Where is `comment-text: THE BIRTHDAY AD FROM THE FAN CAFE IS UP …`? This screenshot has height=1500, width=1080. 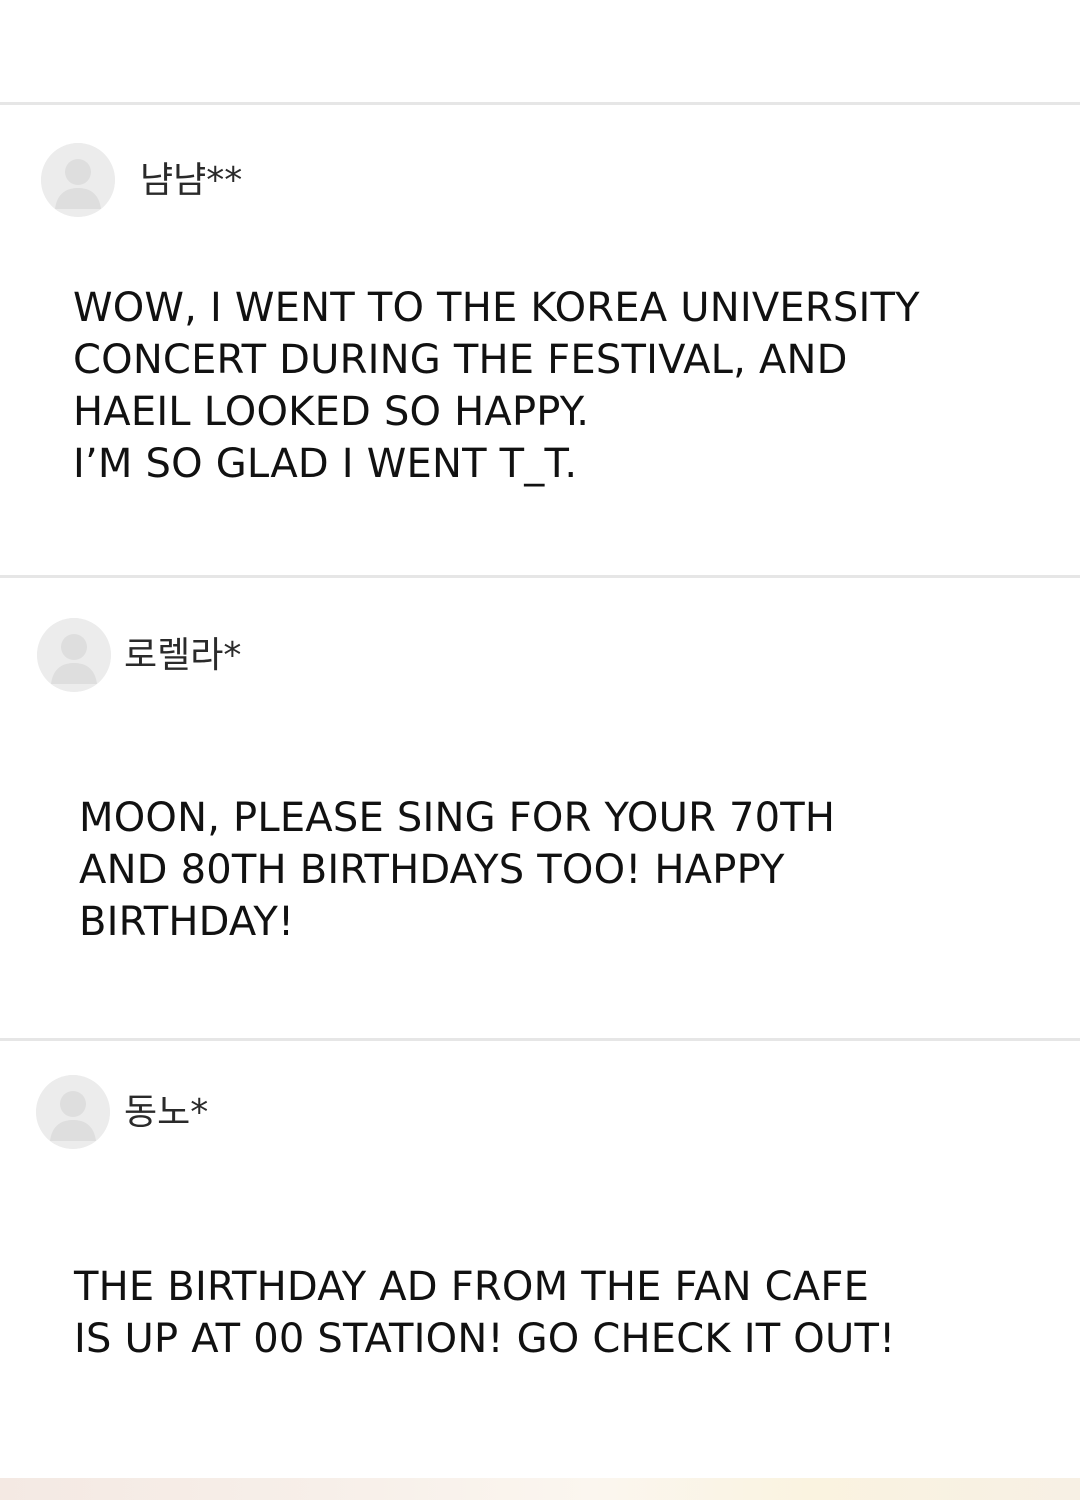 comment-text: THE BIRTHDAY AD FROM THE FAN CAFE IS UP … is located at coordinates (485, 1313).